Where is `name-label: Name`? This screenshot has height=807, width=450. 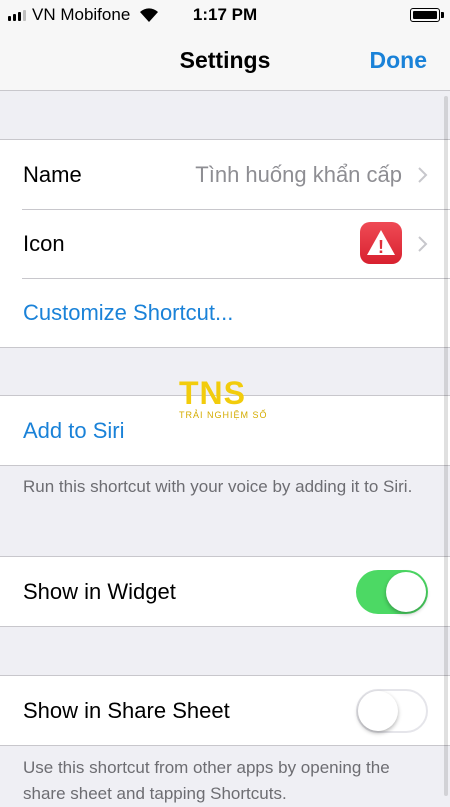
name-label: Name is located at coordinates (52, 174).